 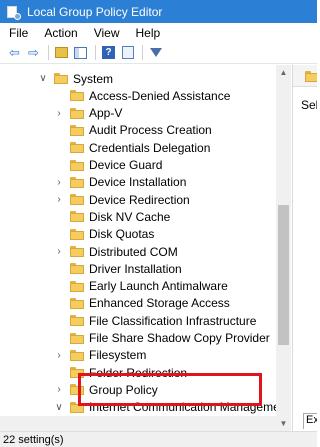 What do you see at coordinates (283, 275) in the screenshot?
I see `scroll-thumb` at bounding box center [283, 275].